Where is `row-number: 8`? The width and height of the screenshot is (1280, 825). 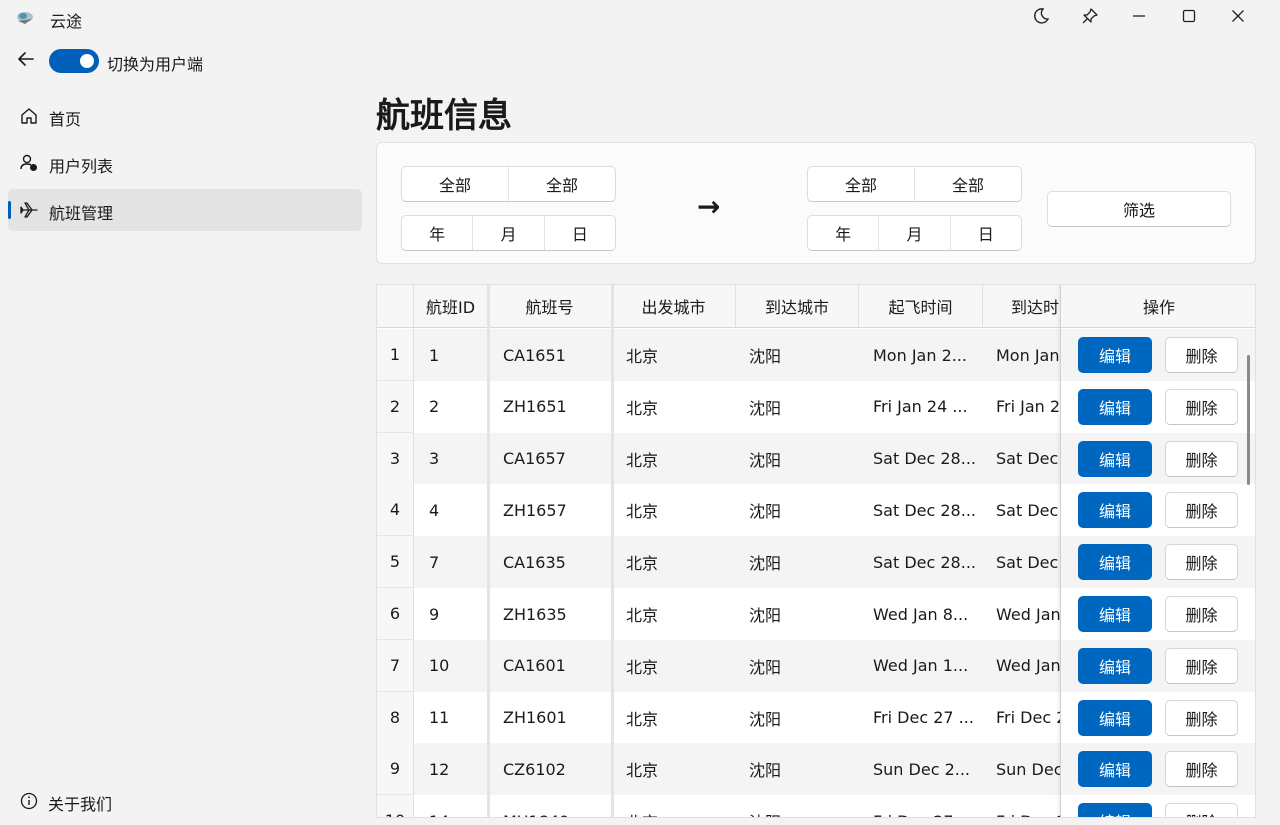 row-number: 8 is located at coordinates (395, 717).